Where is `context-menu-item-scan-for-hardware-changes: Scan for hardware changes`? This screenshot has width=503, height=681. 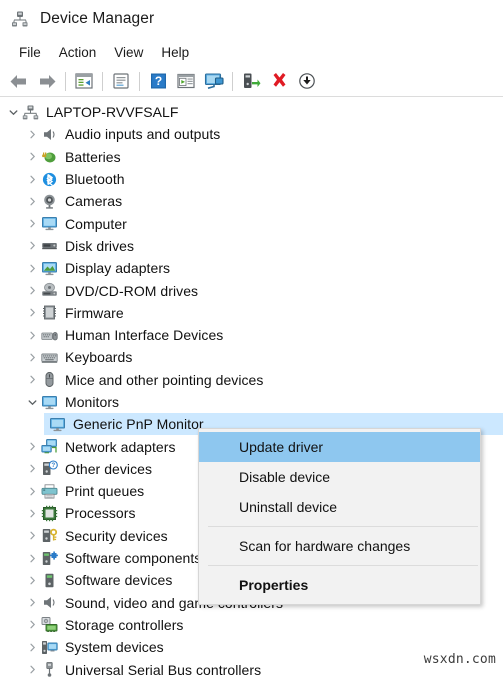
context-menu-item-scan-for-hardware-changes: Scan for hardware changes is located at coordinates (339, 546).